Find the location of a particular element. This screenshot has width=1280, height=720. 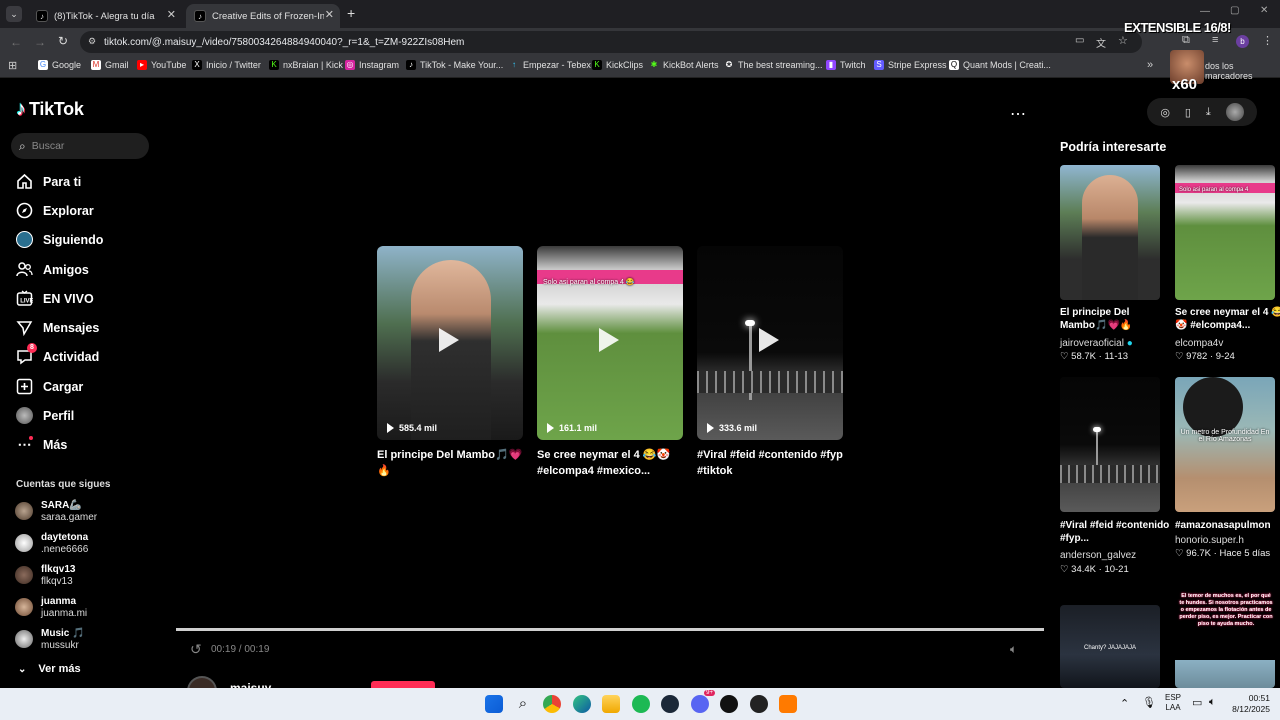

nav-mas: ⋯ Más is located at coordinates (41, 444).